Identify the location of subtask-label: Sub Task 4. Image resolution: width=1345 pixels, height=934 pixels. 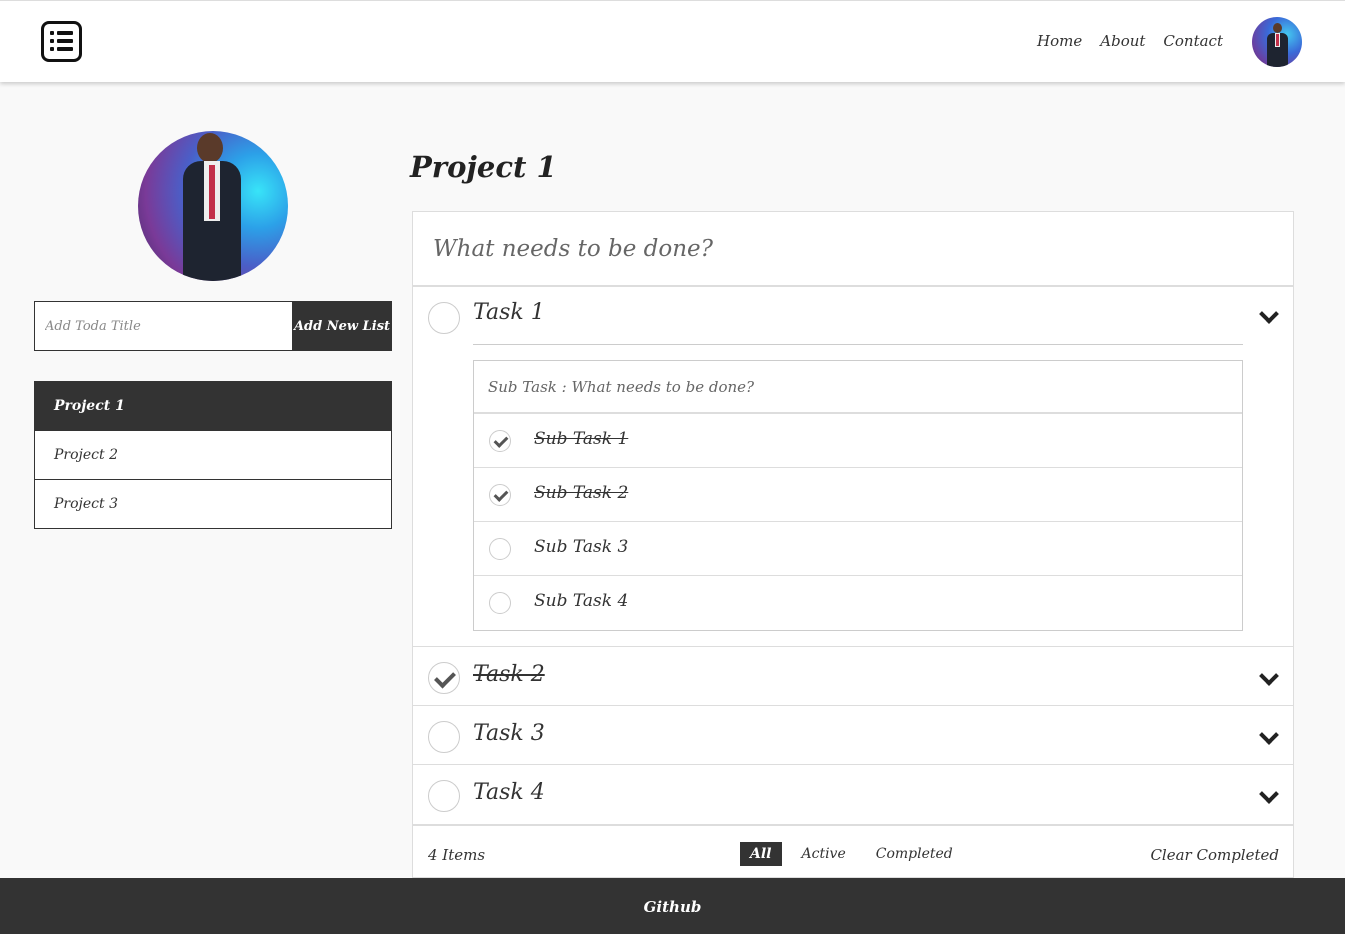
(581, 601).